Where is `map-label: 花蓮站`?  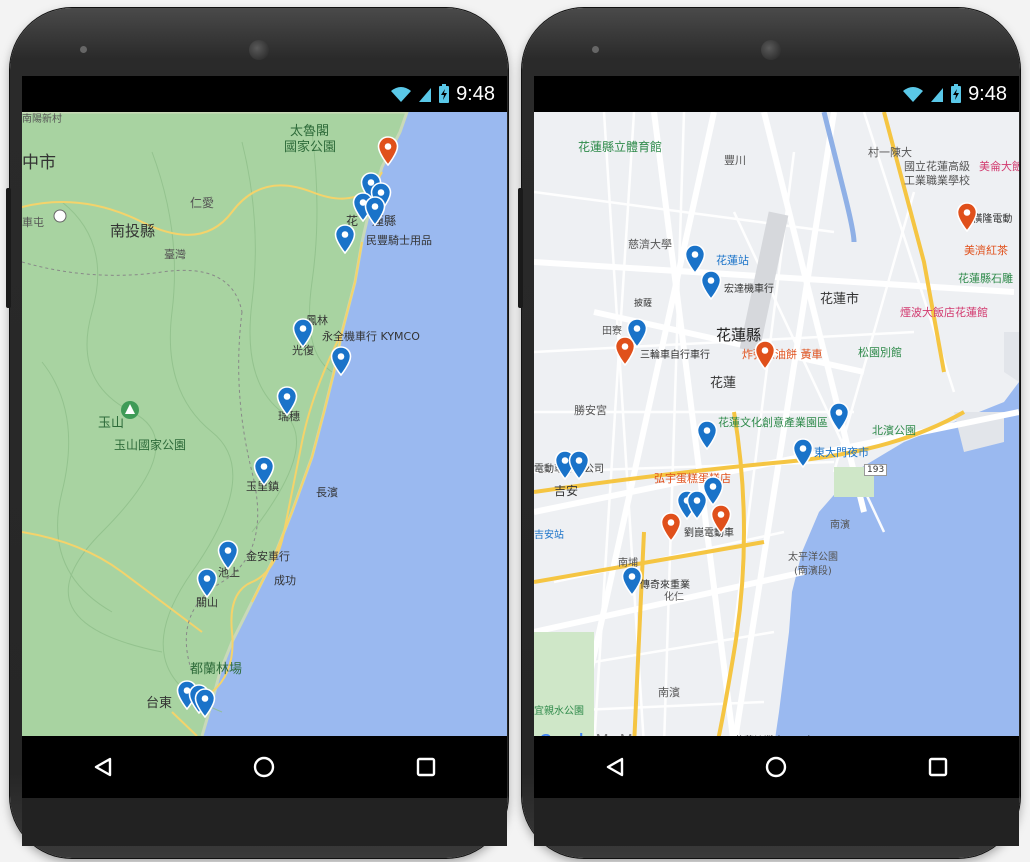 map-label: 花蓮站 is located at coordinates (732, 260).